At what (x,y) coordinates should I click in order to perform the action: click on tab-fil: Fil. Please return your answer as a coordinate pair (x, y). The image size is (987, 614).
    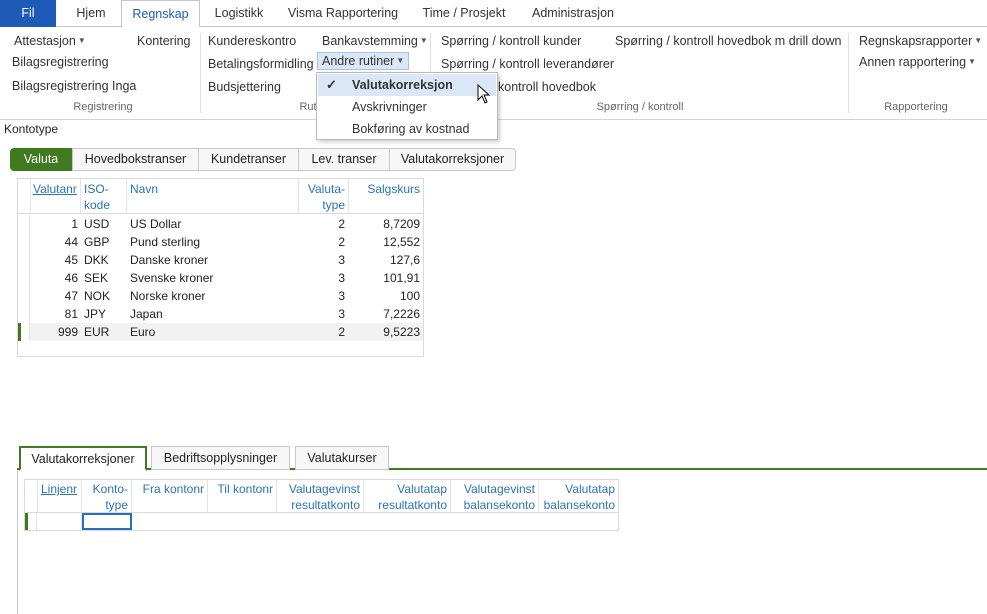
    Looking at the image, I should click on (28, 13).